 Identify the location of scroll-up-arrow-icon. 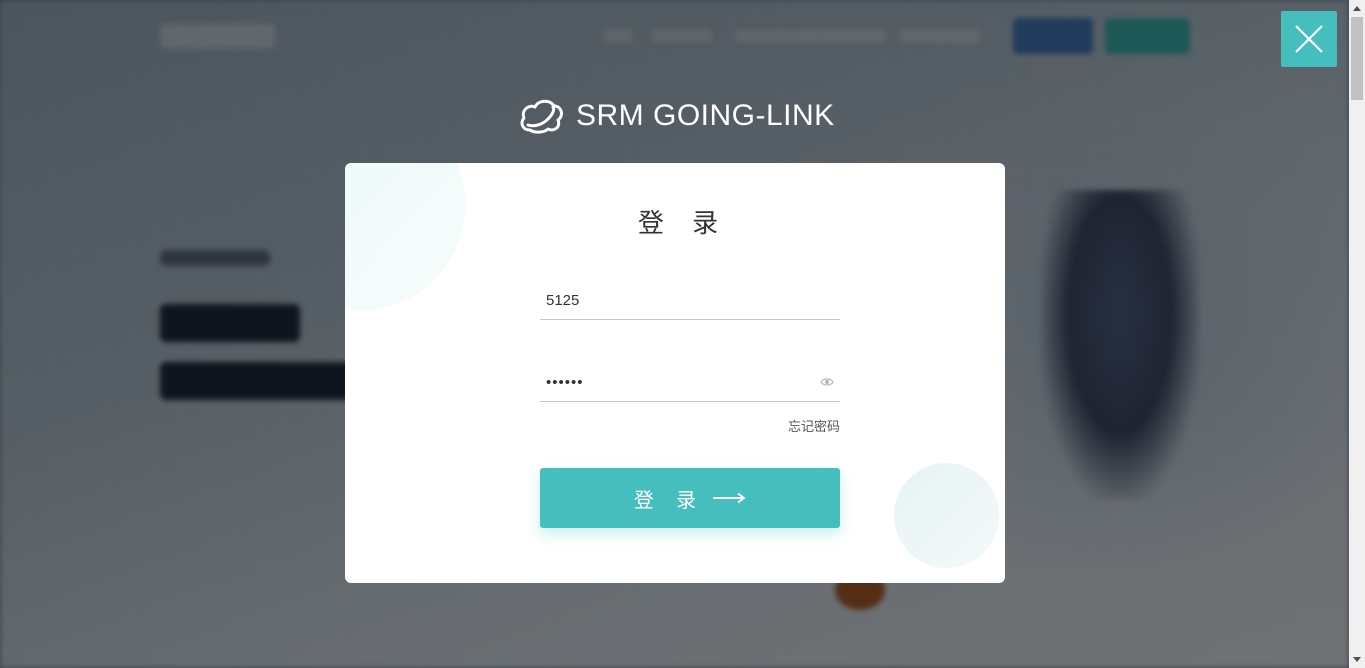
(1357, 8).